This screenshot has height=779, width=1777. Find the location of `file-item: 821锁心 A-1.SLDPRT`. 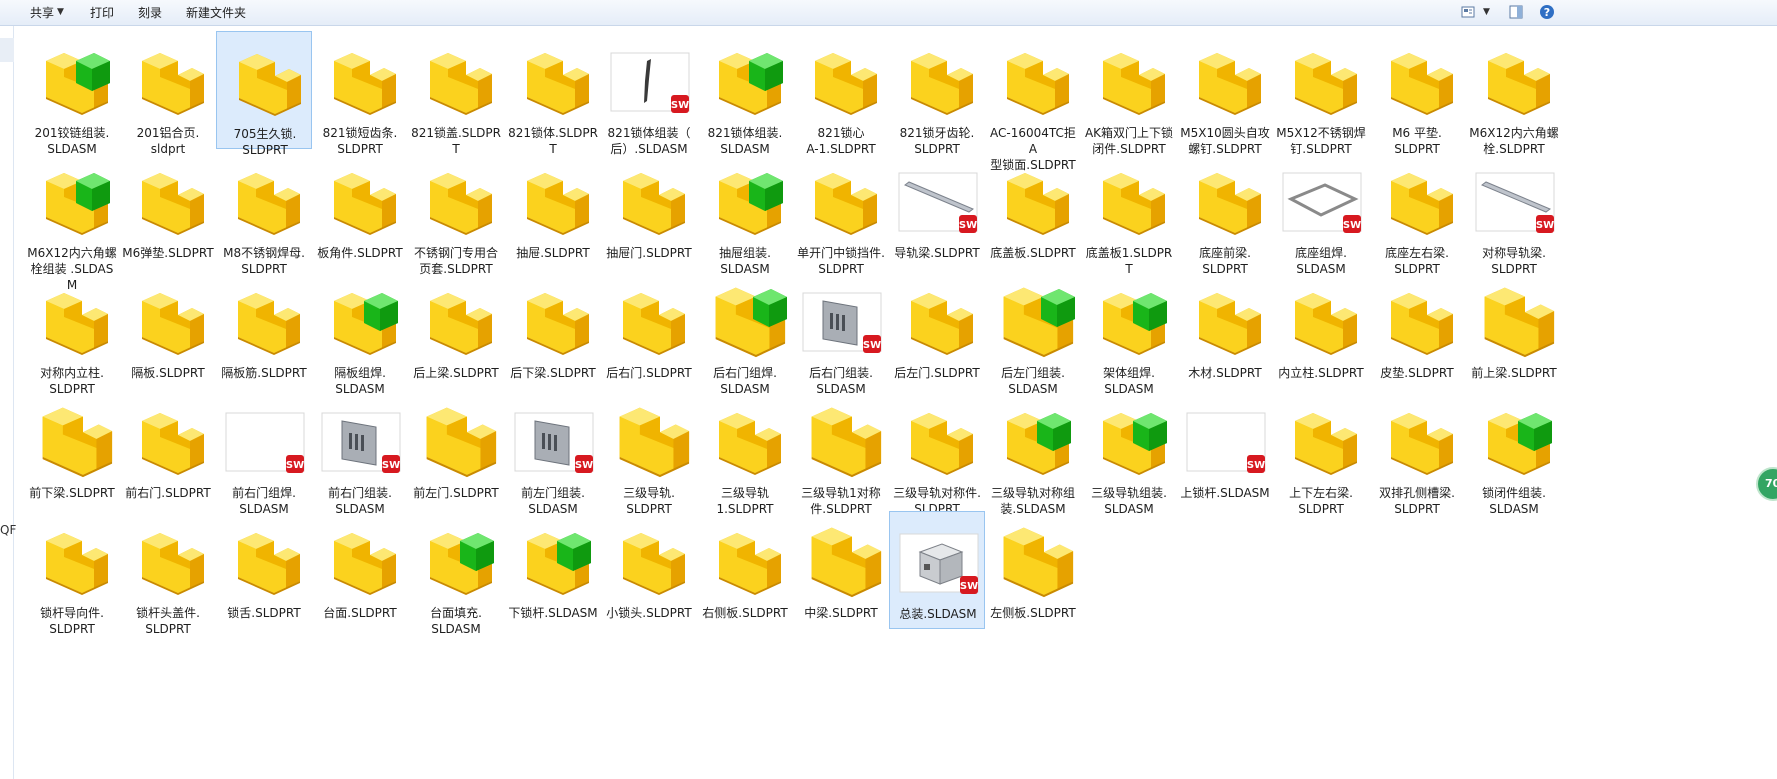

file-item: 821锁心 A-1.SLDPRT is located at coordinates (841, 93).